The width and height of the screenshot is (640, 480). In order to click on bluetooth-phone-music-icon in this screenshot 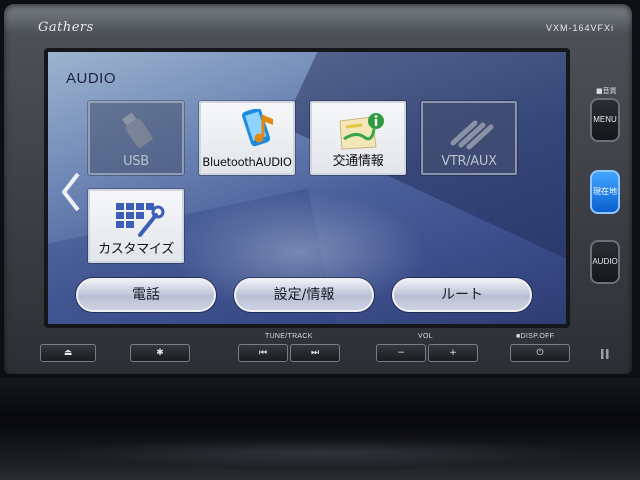, I will do `click(247, 130)`.